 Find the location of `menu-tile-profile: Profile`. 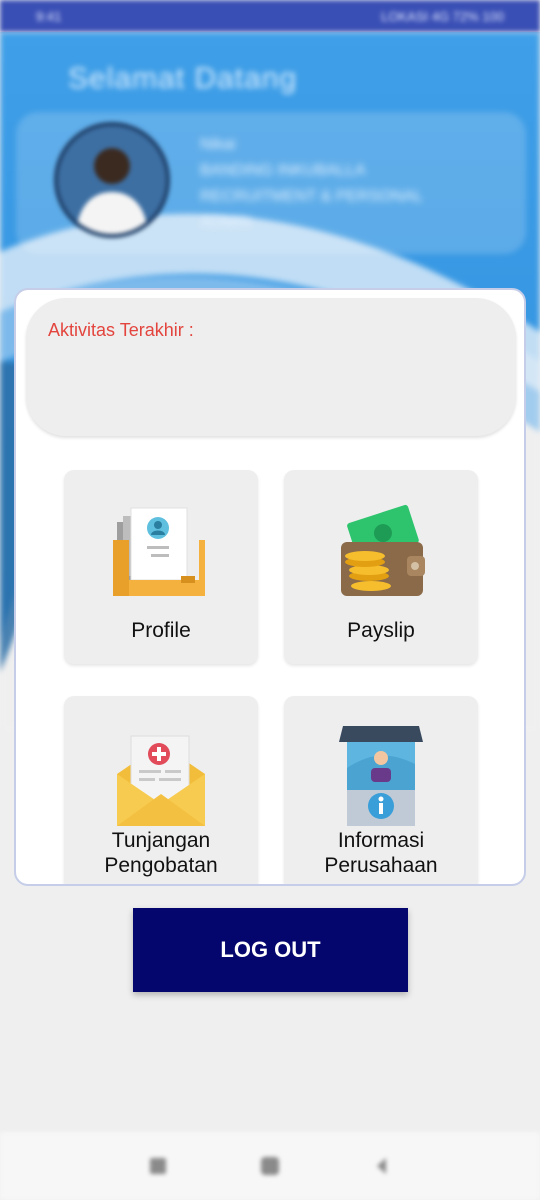

menu-tile-profile: Profile is located at coordinates (161, 567).